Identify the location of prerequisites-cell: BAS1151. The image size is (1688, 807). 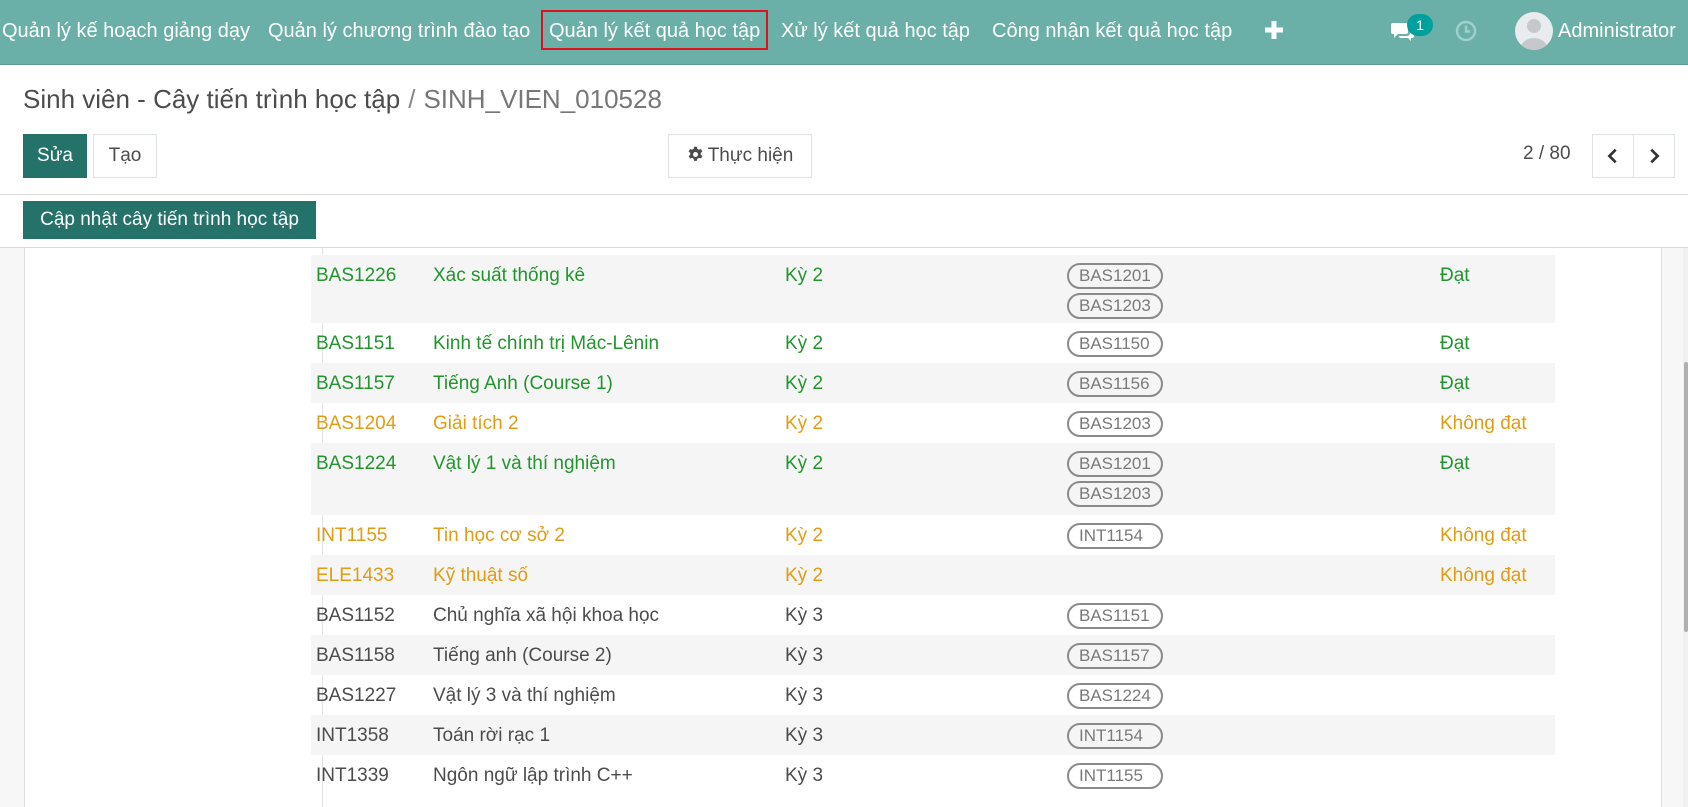
(1115, 618).